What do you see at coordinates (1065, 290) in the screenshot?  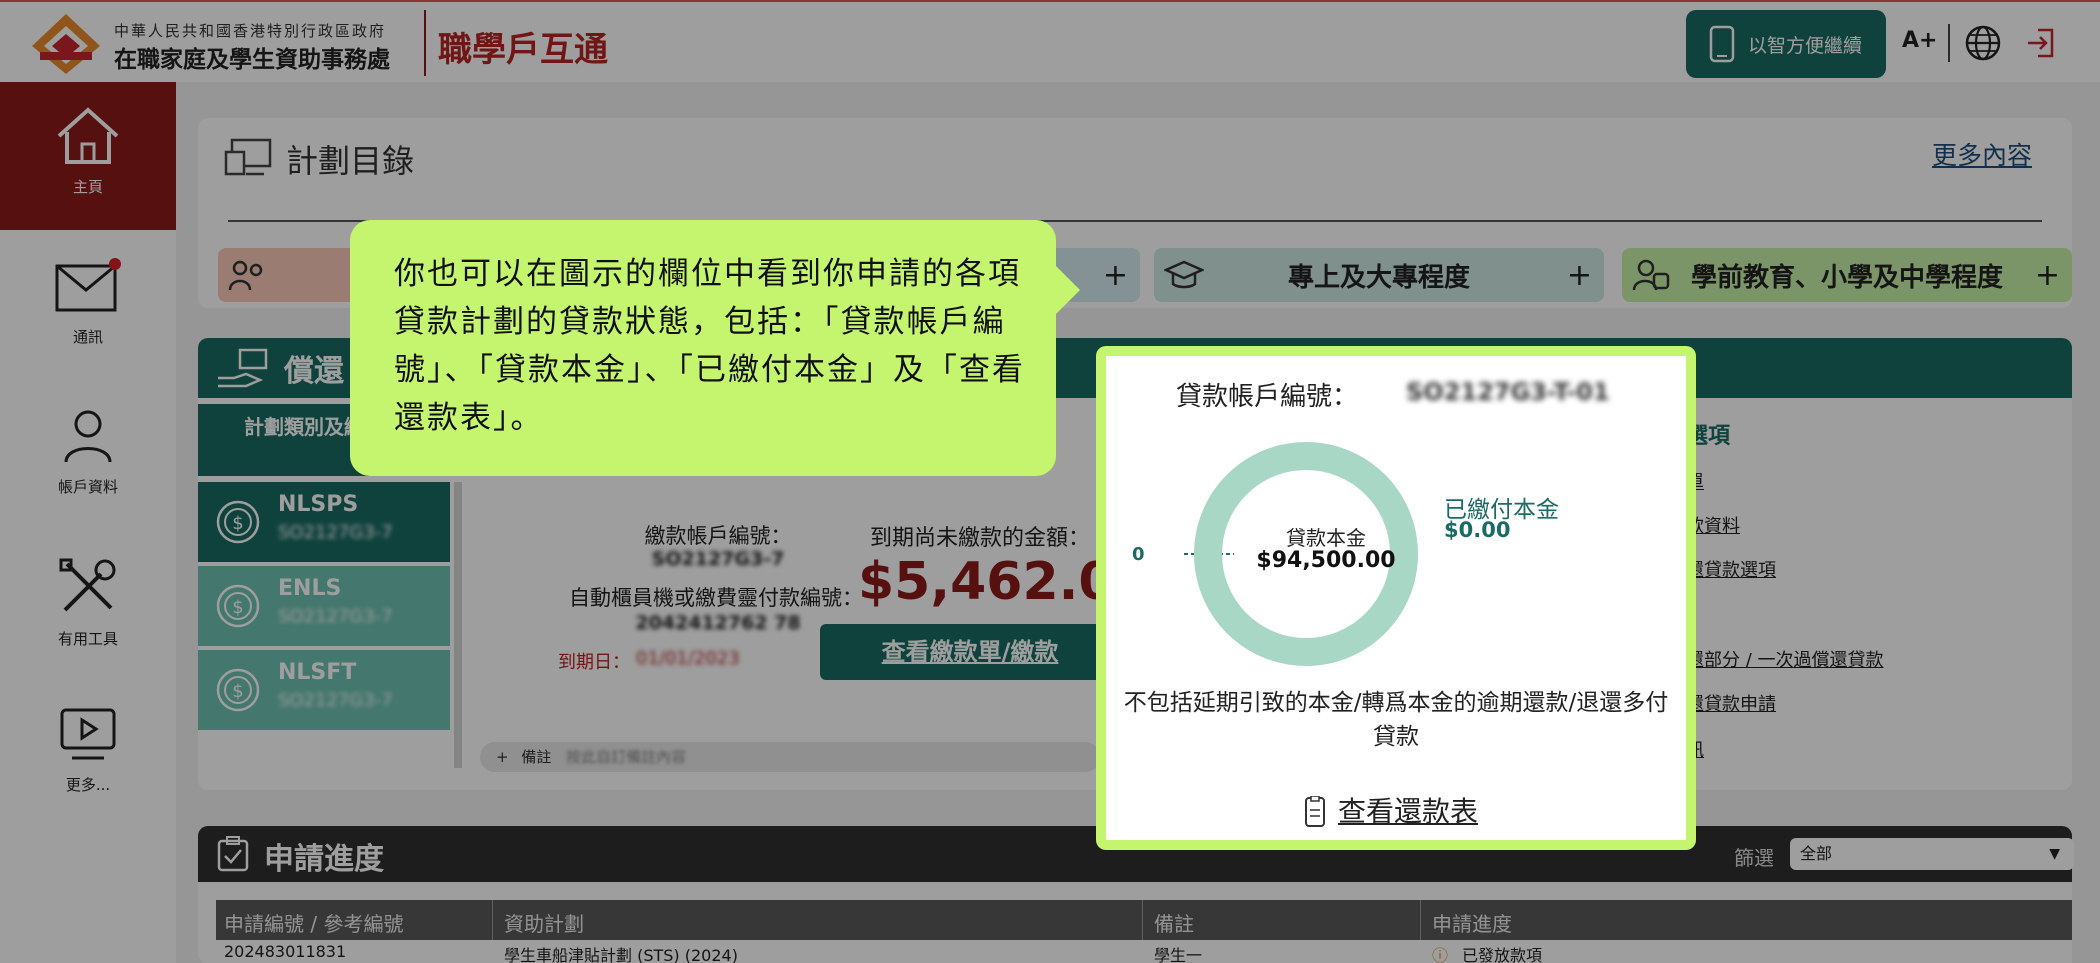 I see `speech-bubble-tail` at bounding box center [1065, 290].